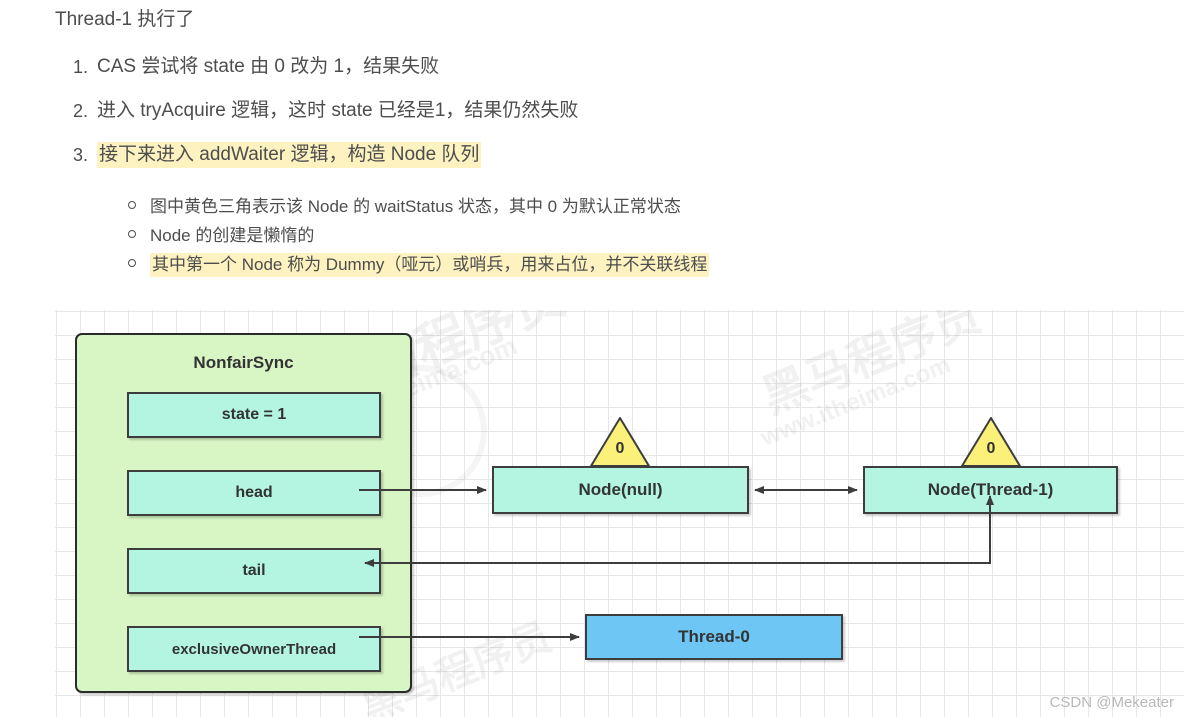 This screenshot has height=717, width=1184. I want to click on csdn-credit: CSDN @Mekeater, so click(1111, 702).